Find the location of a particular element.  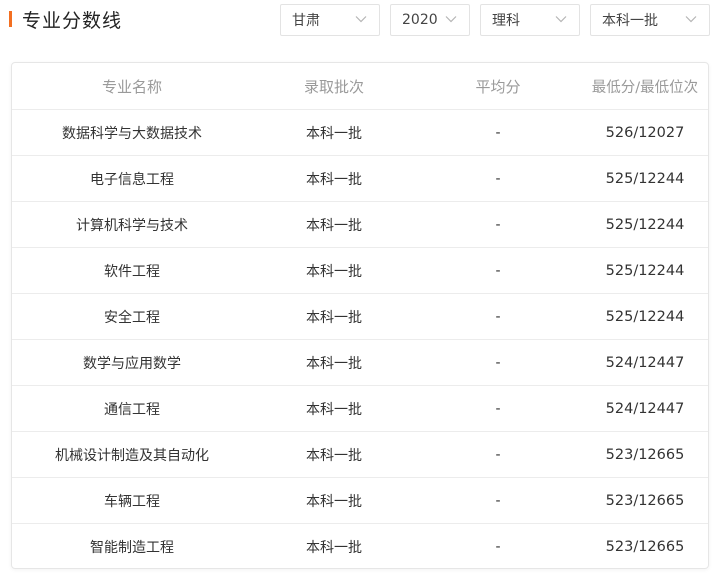

table-row: 数据科学与大数据技术 本科一批 - 526/12027 is located at coordinates (360, 133).